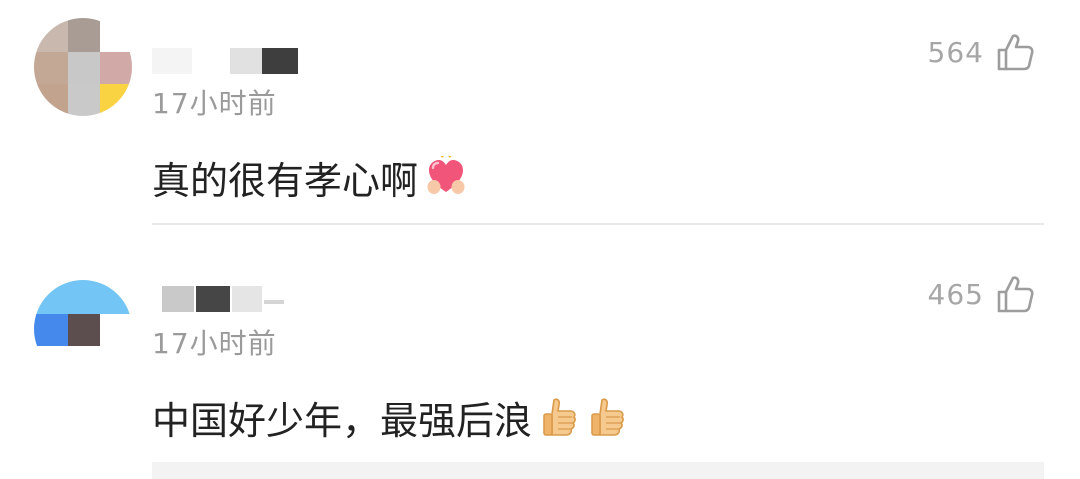  I want to click on heart-hands-emoji, so click(446, 174).